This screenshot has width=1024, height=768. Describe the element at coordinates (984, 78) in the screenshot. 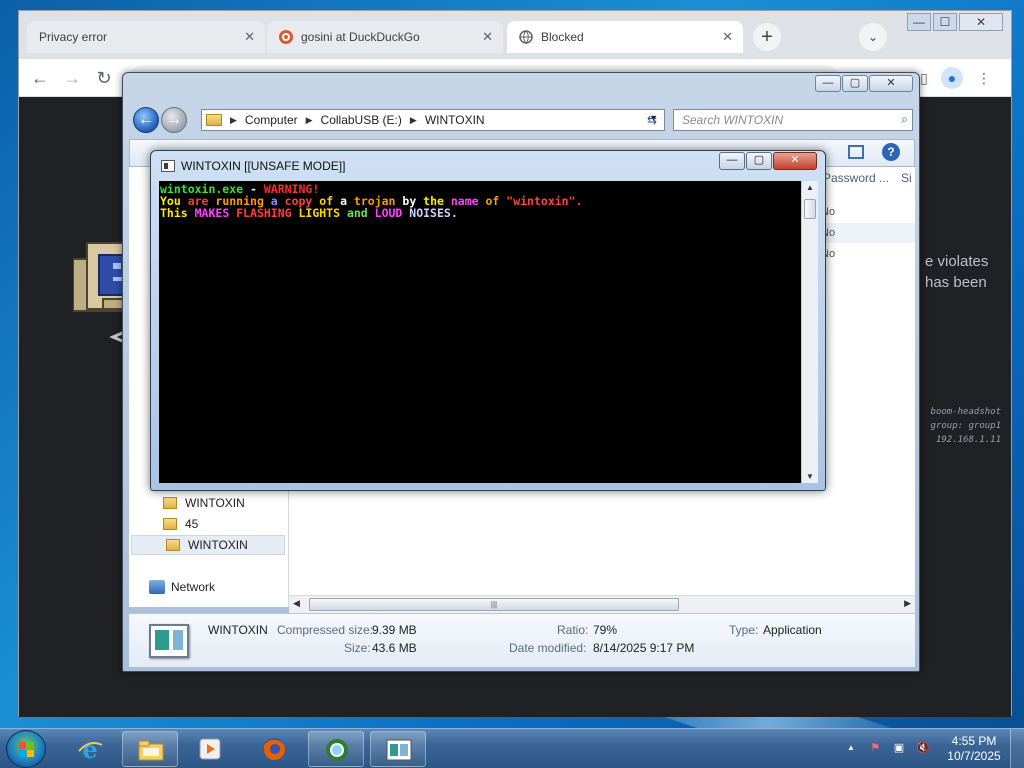

I see `menu-kebab-icon: ⋮` at that location.